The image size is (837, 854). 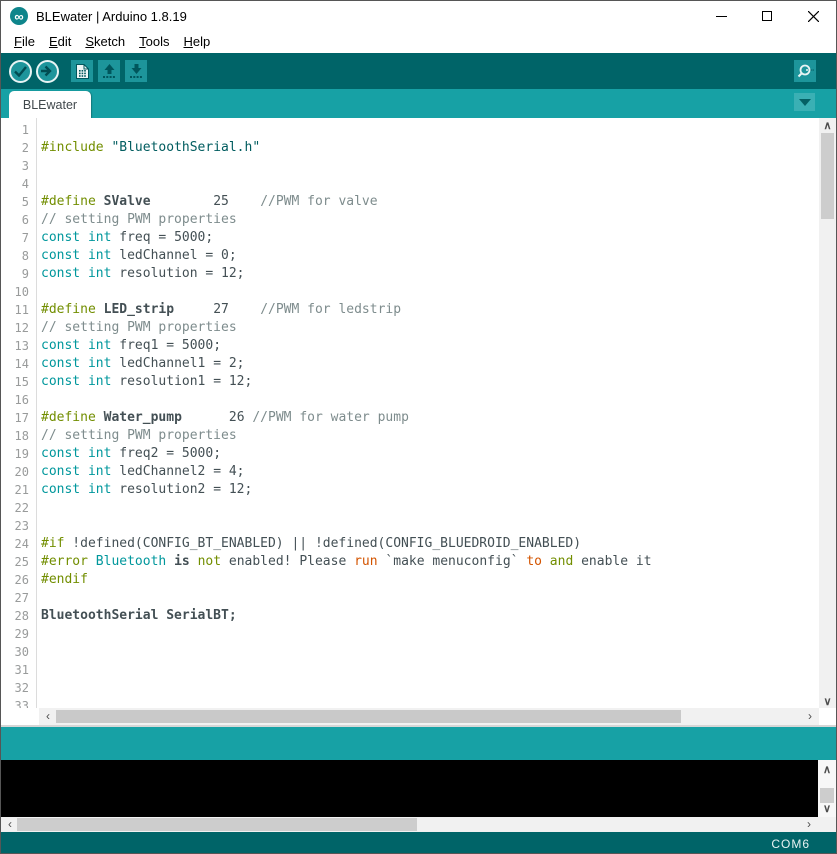 I want to click on editor-horizontal-scrollbar: ‹ ›, so click(x=418, y=716).